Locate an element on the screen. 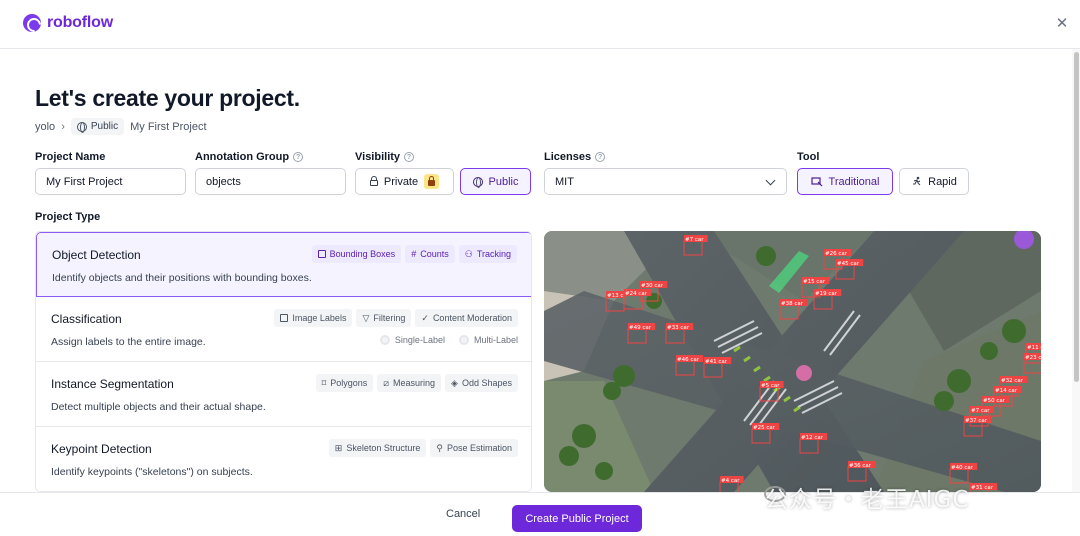  bounding-box-tool-icon is located at coordinates (816, 181).